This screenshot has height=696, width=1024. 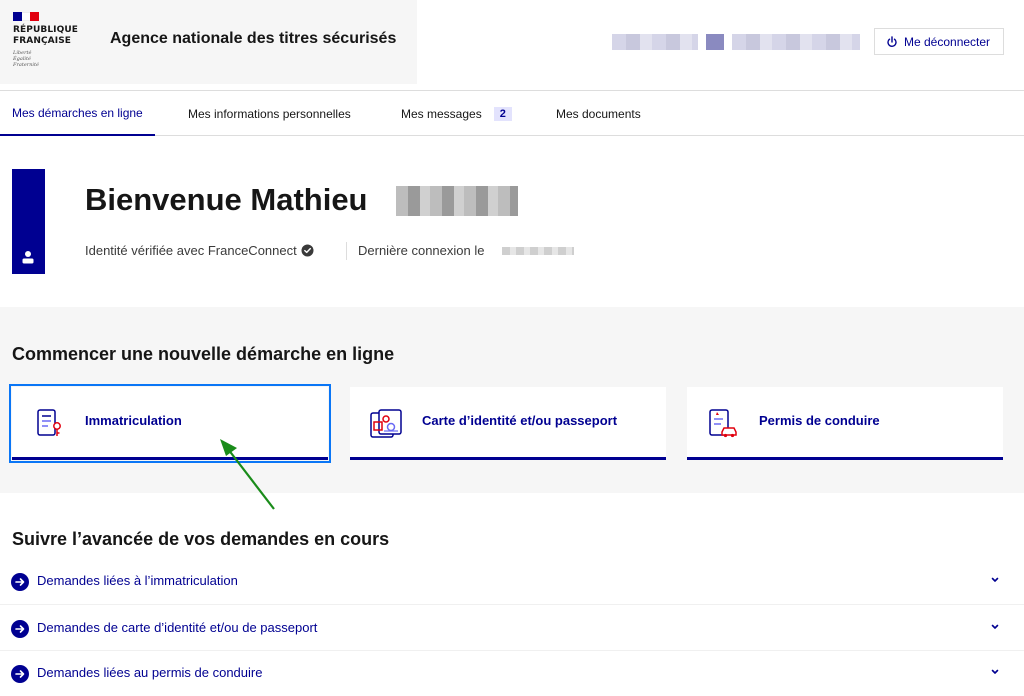 What do you see at coordinates (28, 257) in the screenshot?
I see `user-icon` at bounding box center [28, 257].